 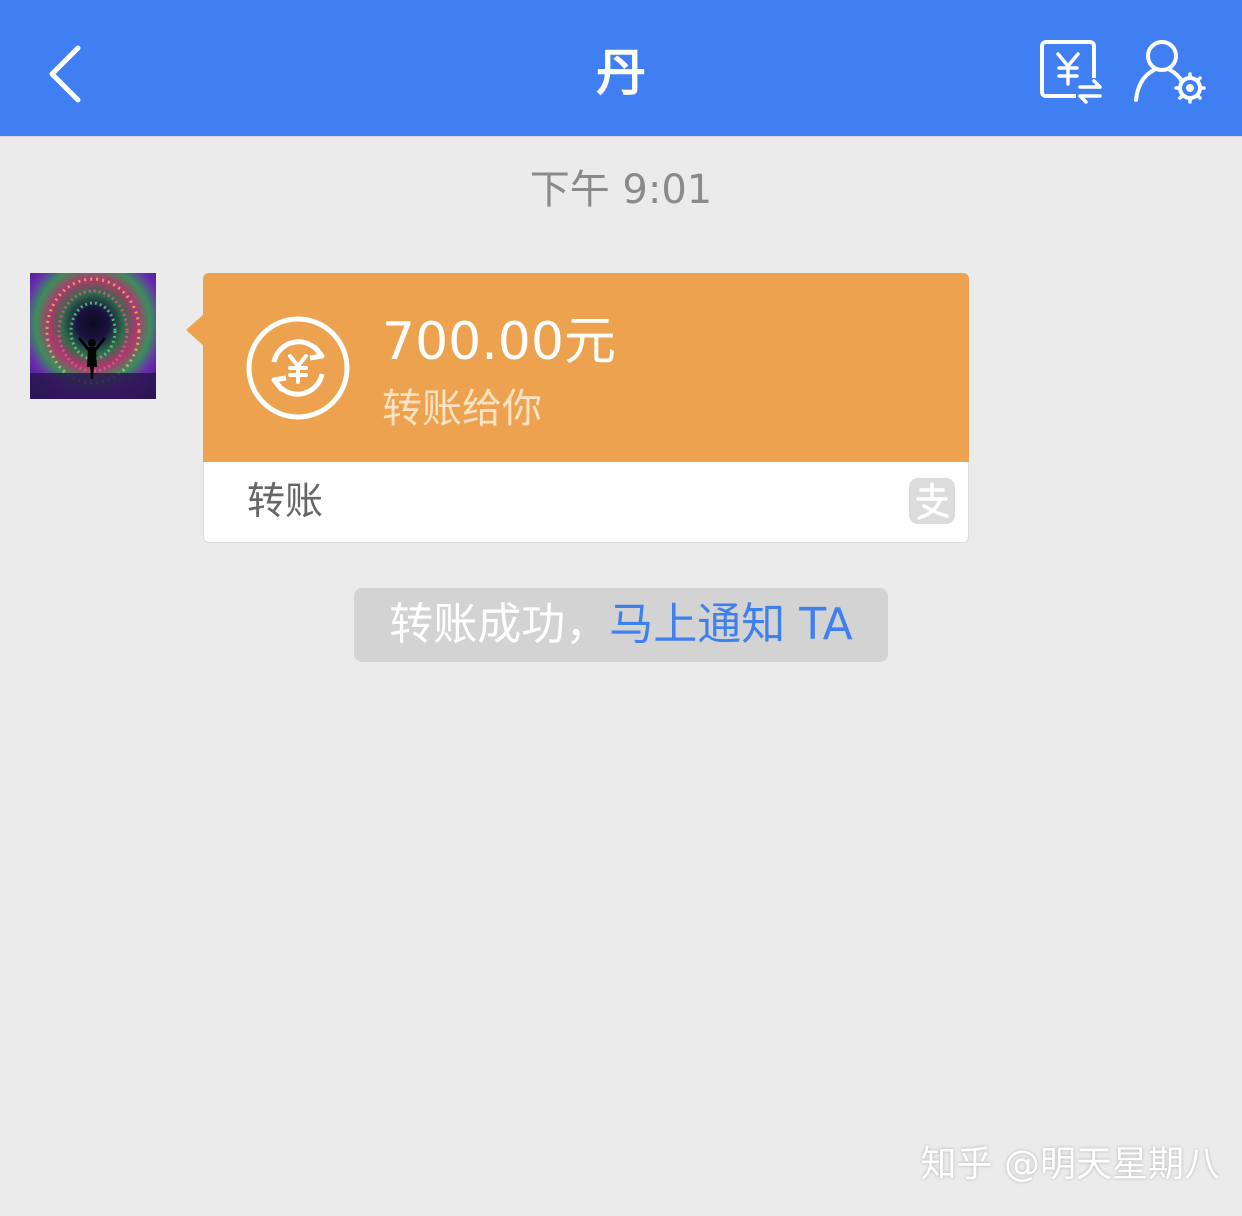 I want to click on transfer-success-notice: 转账成功，马上通知 TA, so click(x=621, y=625).